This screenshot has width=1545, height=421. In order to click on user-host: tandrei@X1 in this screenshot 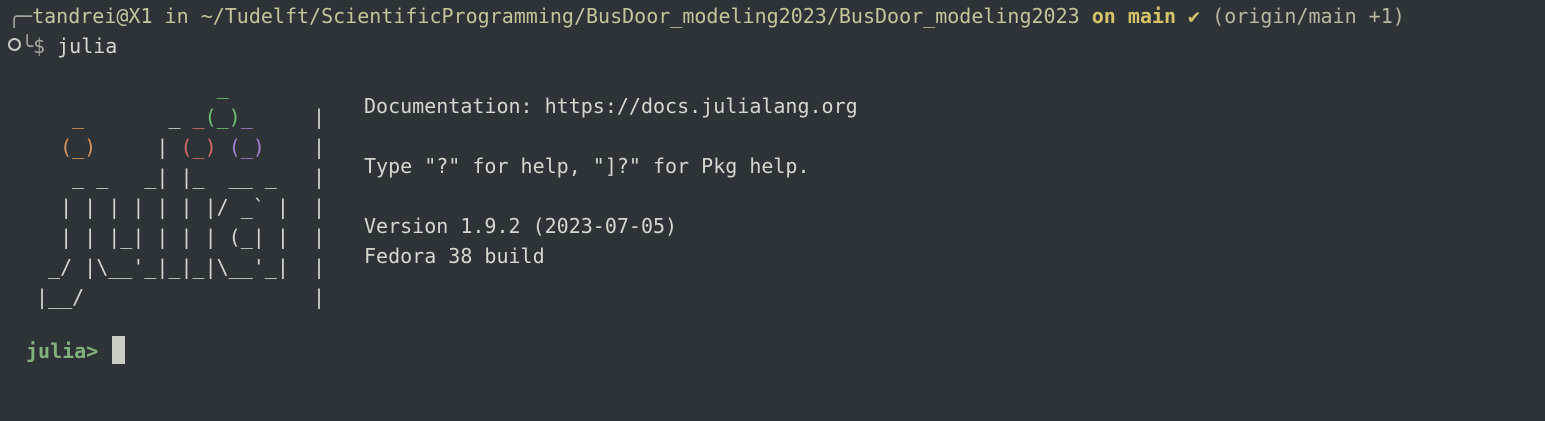, I will do `click(92, 16)`.